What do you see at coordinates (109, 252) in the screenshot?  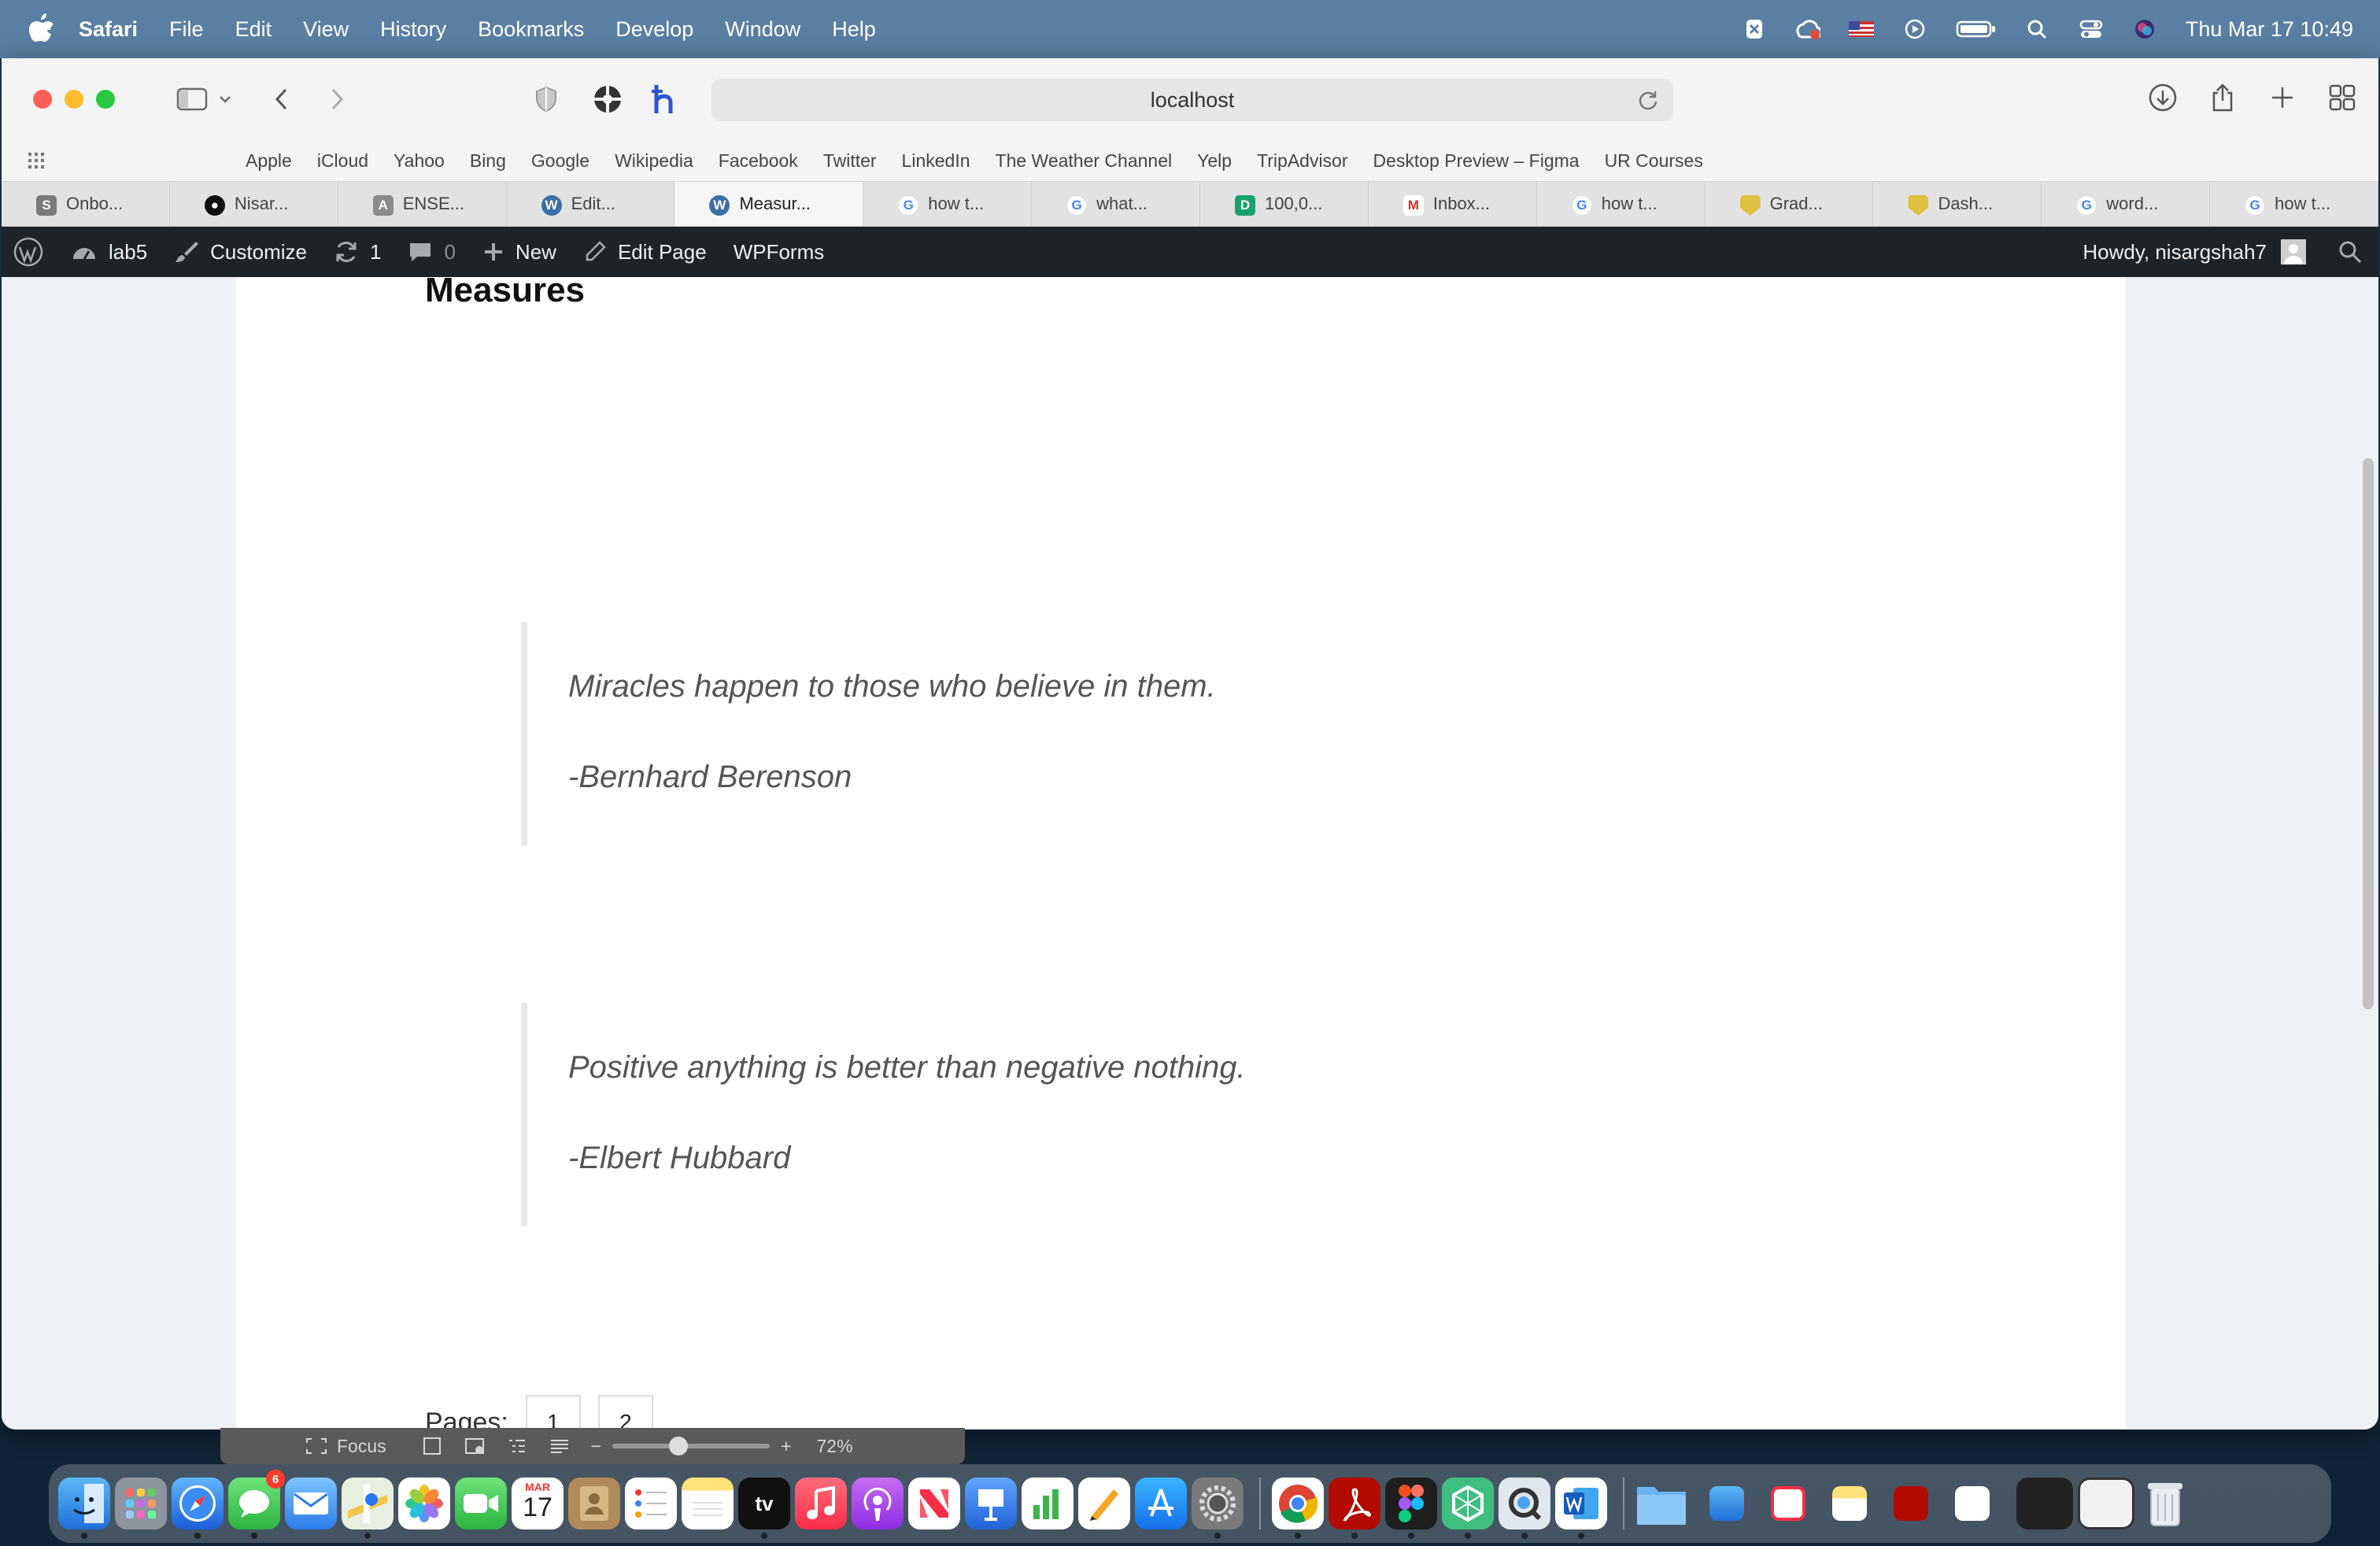 I see `wp-site-menu: lab5` at bounding box center [109, 252].